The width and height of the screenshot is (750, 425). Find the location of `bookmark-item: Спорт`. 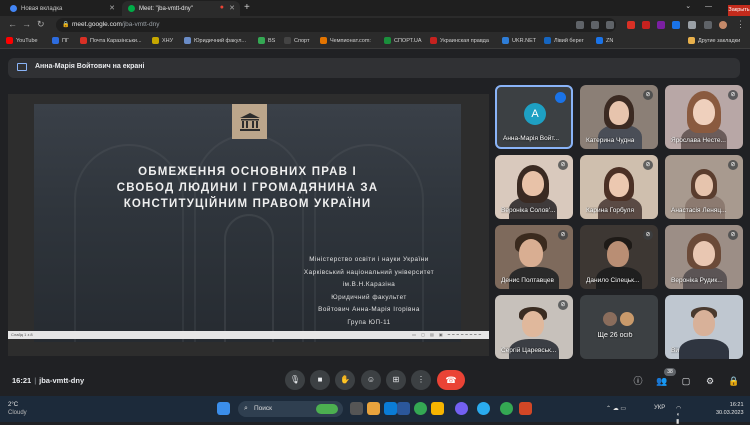

bookmark-item: Спорт is located at coordinates (296, 40).